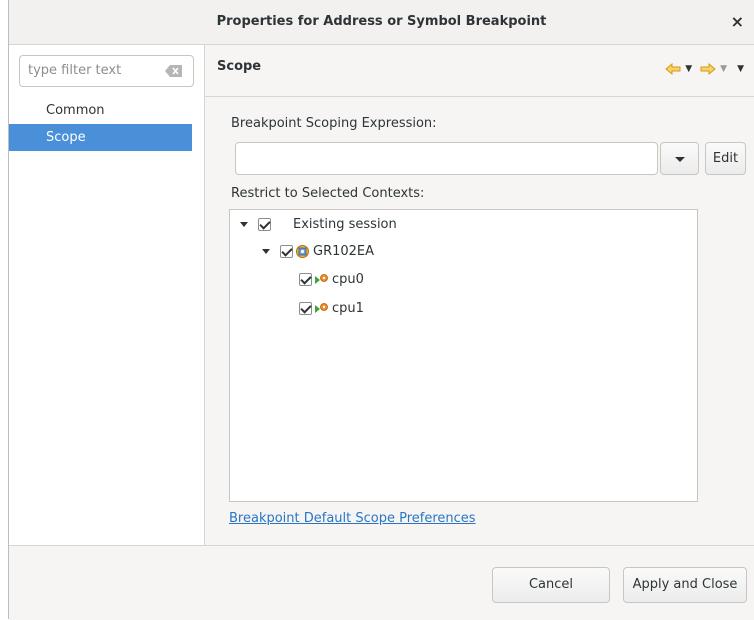 This screenshot has height=620, width=754. Describe the element at coordinates (737, 21) in the screenshot. I see `close-icon: ×` at that location.